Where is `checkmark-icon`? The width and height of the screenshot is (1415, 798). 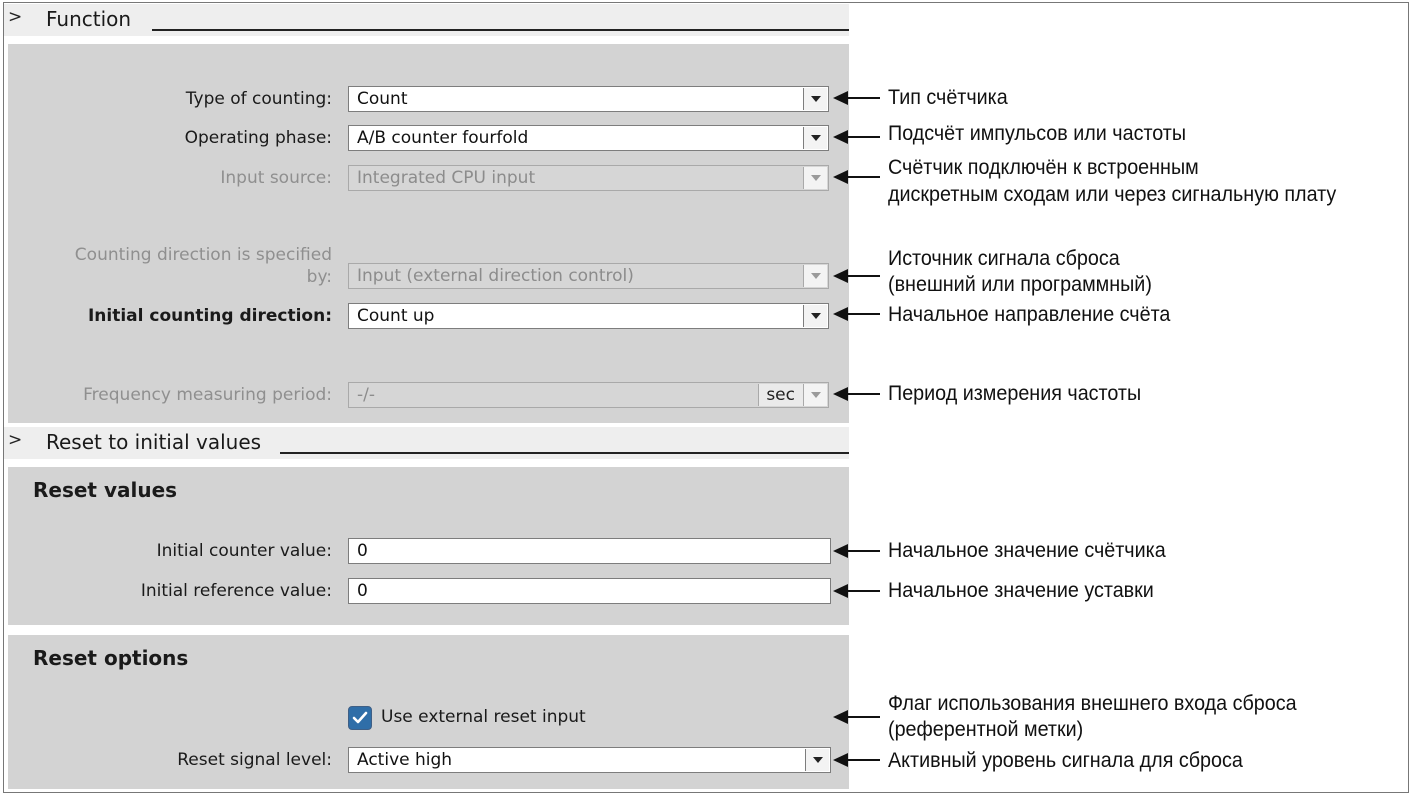
checkmark-icon is located at coordinates (360, 717).